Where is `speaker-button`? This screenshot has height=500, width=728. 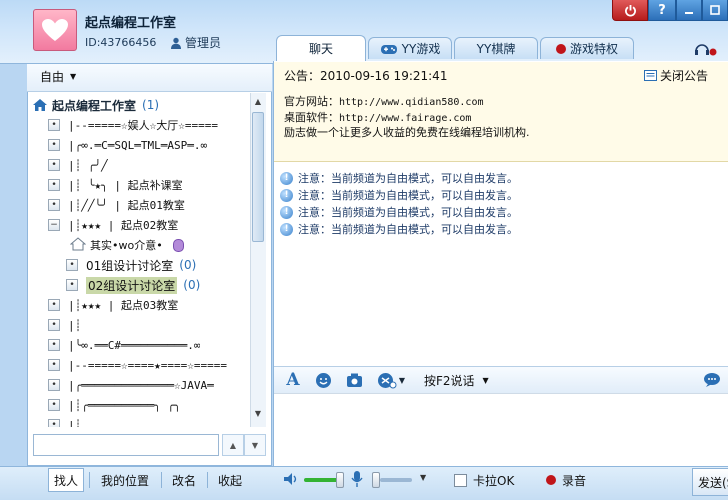 speaker-button is located at coordinates (291, 480).